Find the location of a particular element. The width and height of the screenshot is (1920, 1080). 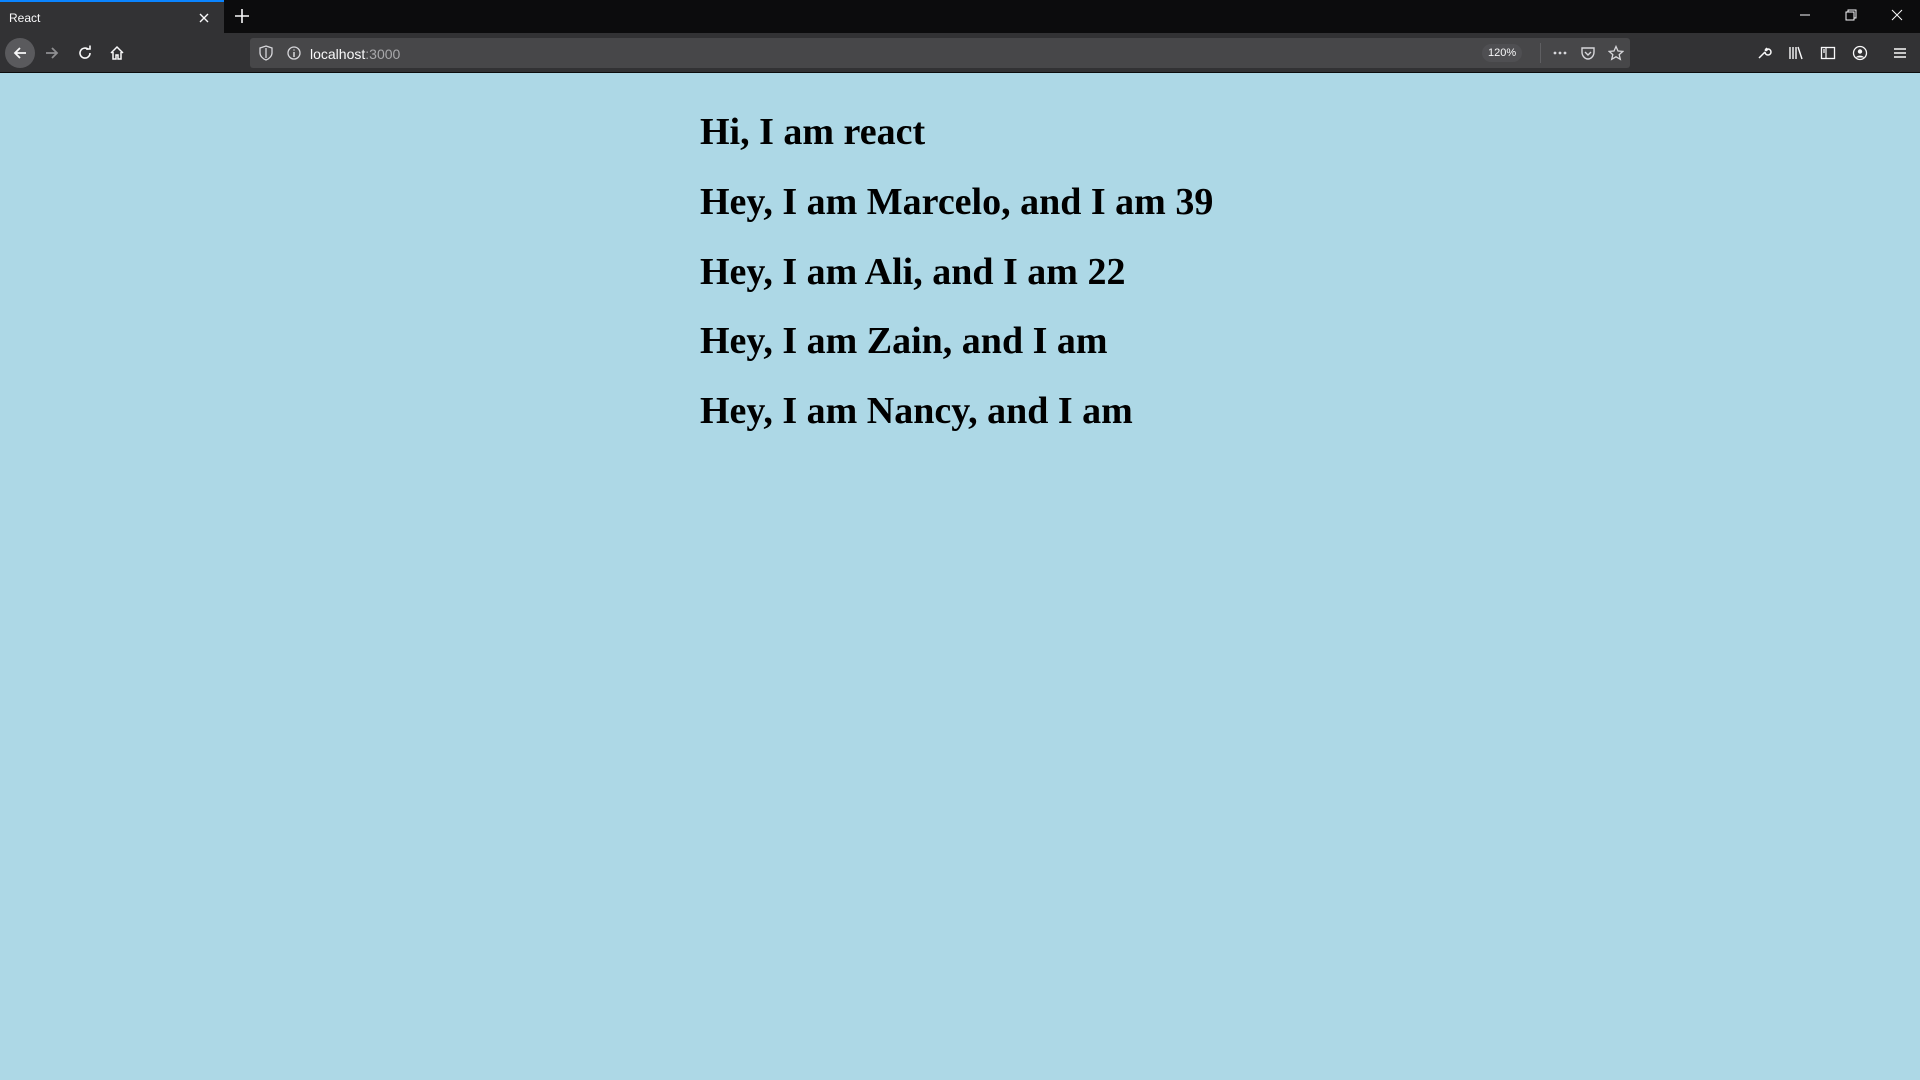

address-bar: localhost:3000 120% is located at coordinates (940, 53).